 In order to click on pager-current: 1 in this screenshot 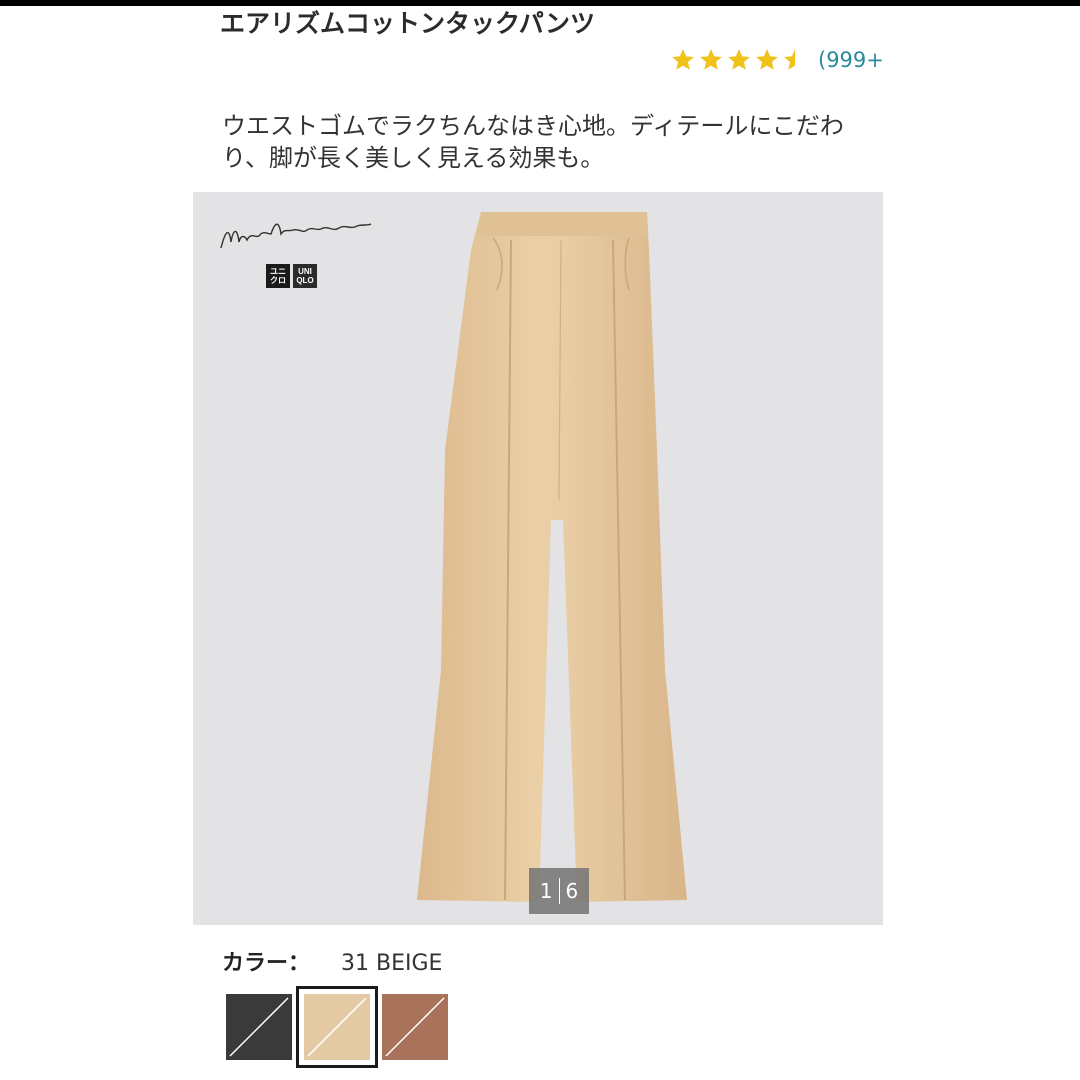, I will do `click(546, 891)`.